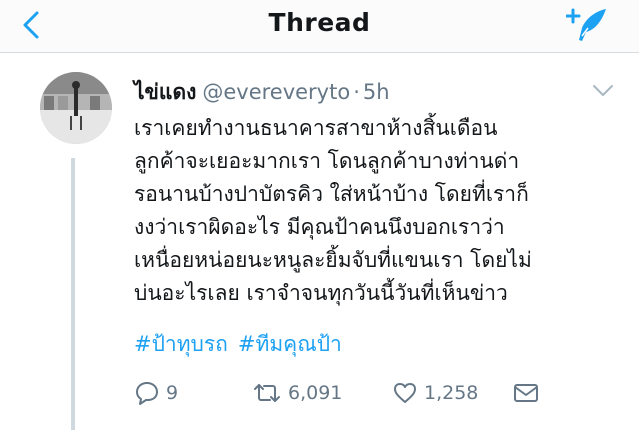 The height and width of the screenshot is (430, 639). What do you see at coordinates (384, 393) in the screenshot?
I see `tweet-actions: 9 6,091 1,258` at bounding box center [384, 393].